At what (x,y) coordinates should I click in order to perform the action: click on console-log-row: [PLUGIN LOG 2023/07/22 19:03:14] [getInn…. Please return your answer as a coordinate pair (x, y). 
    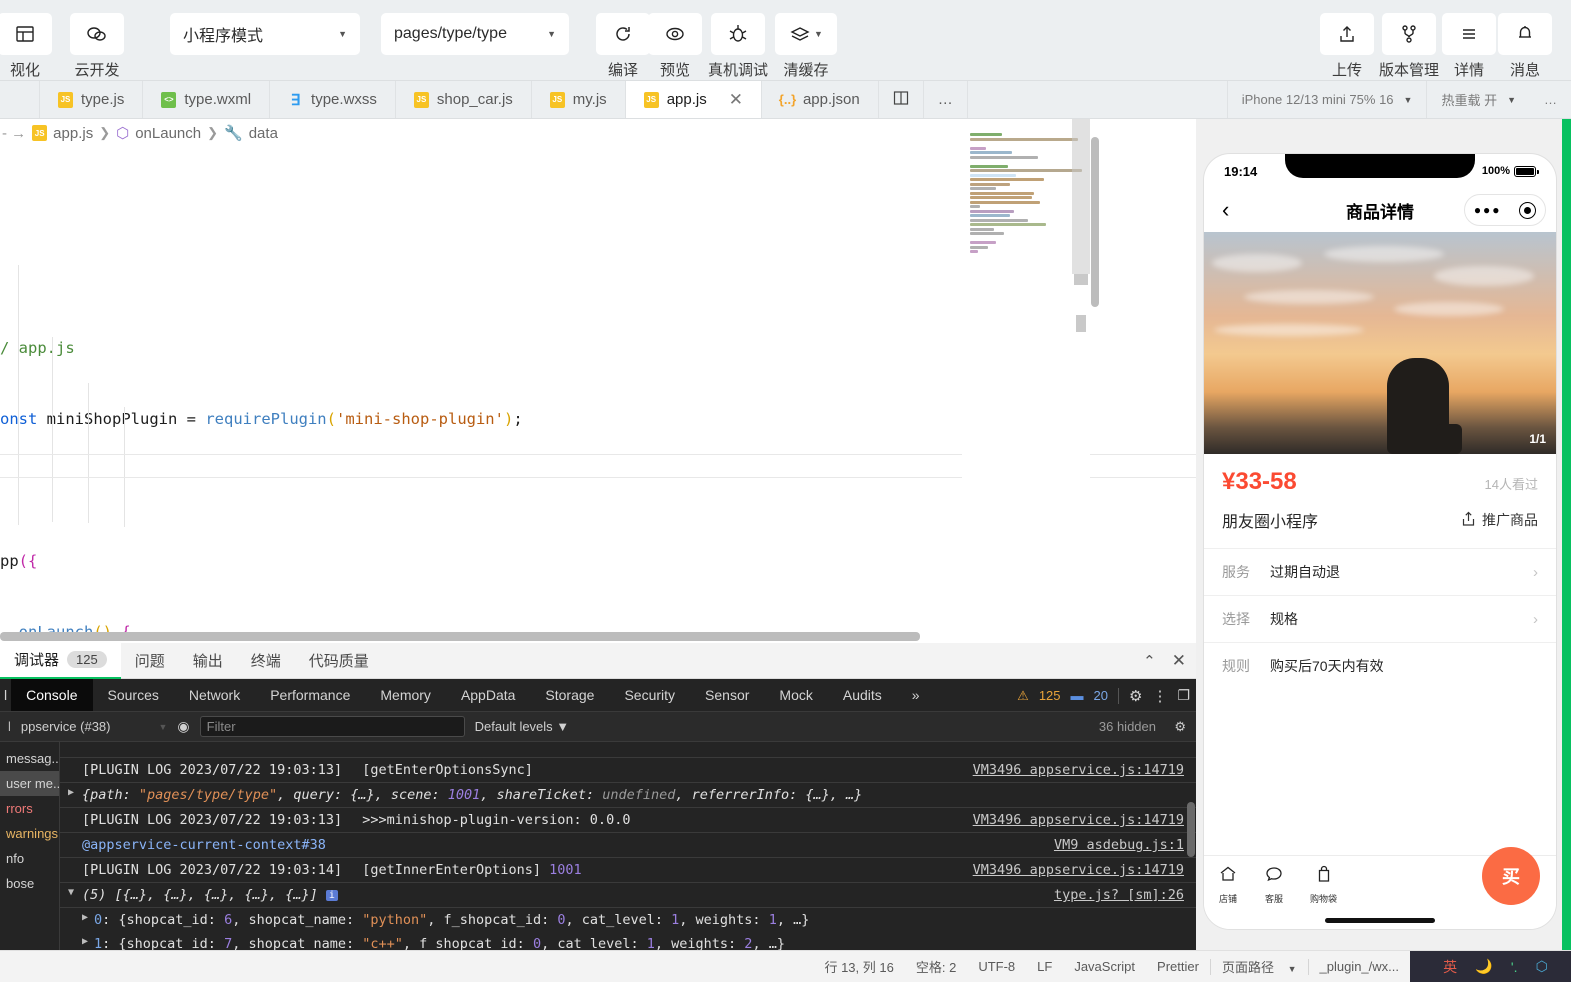
    Looking at the image, I should click on (628, 870).